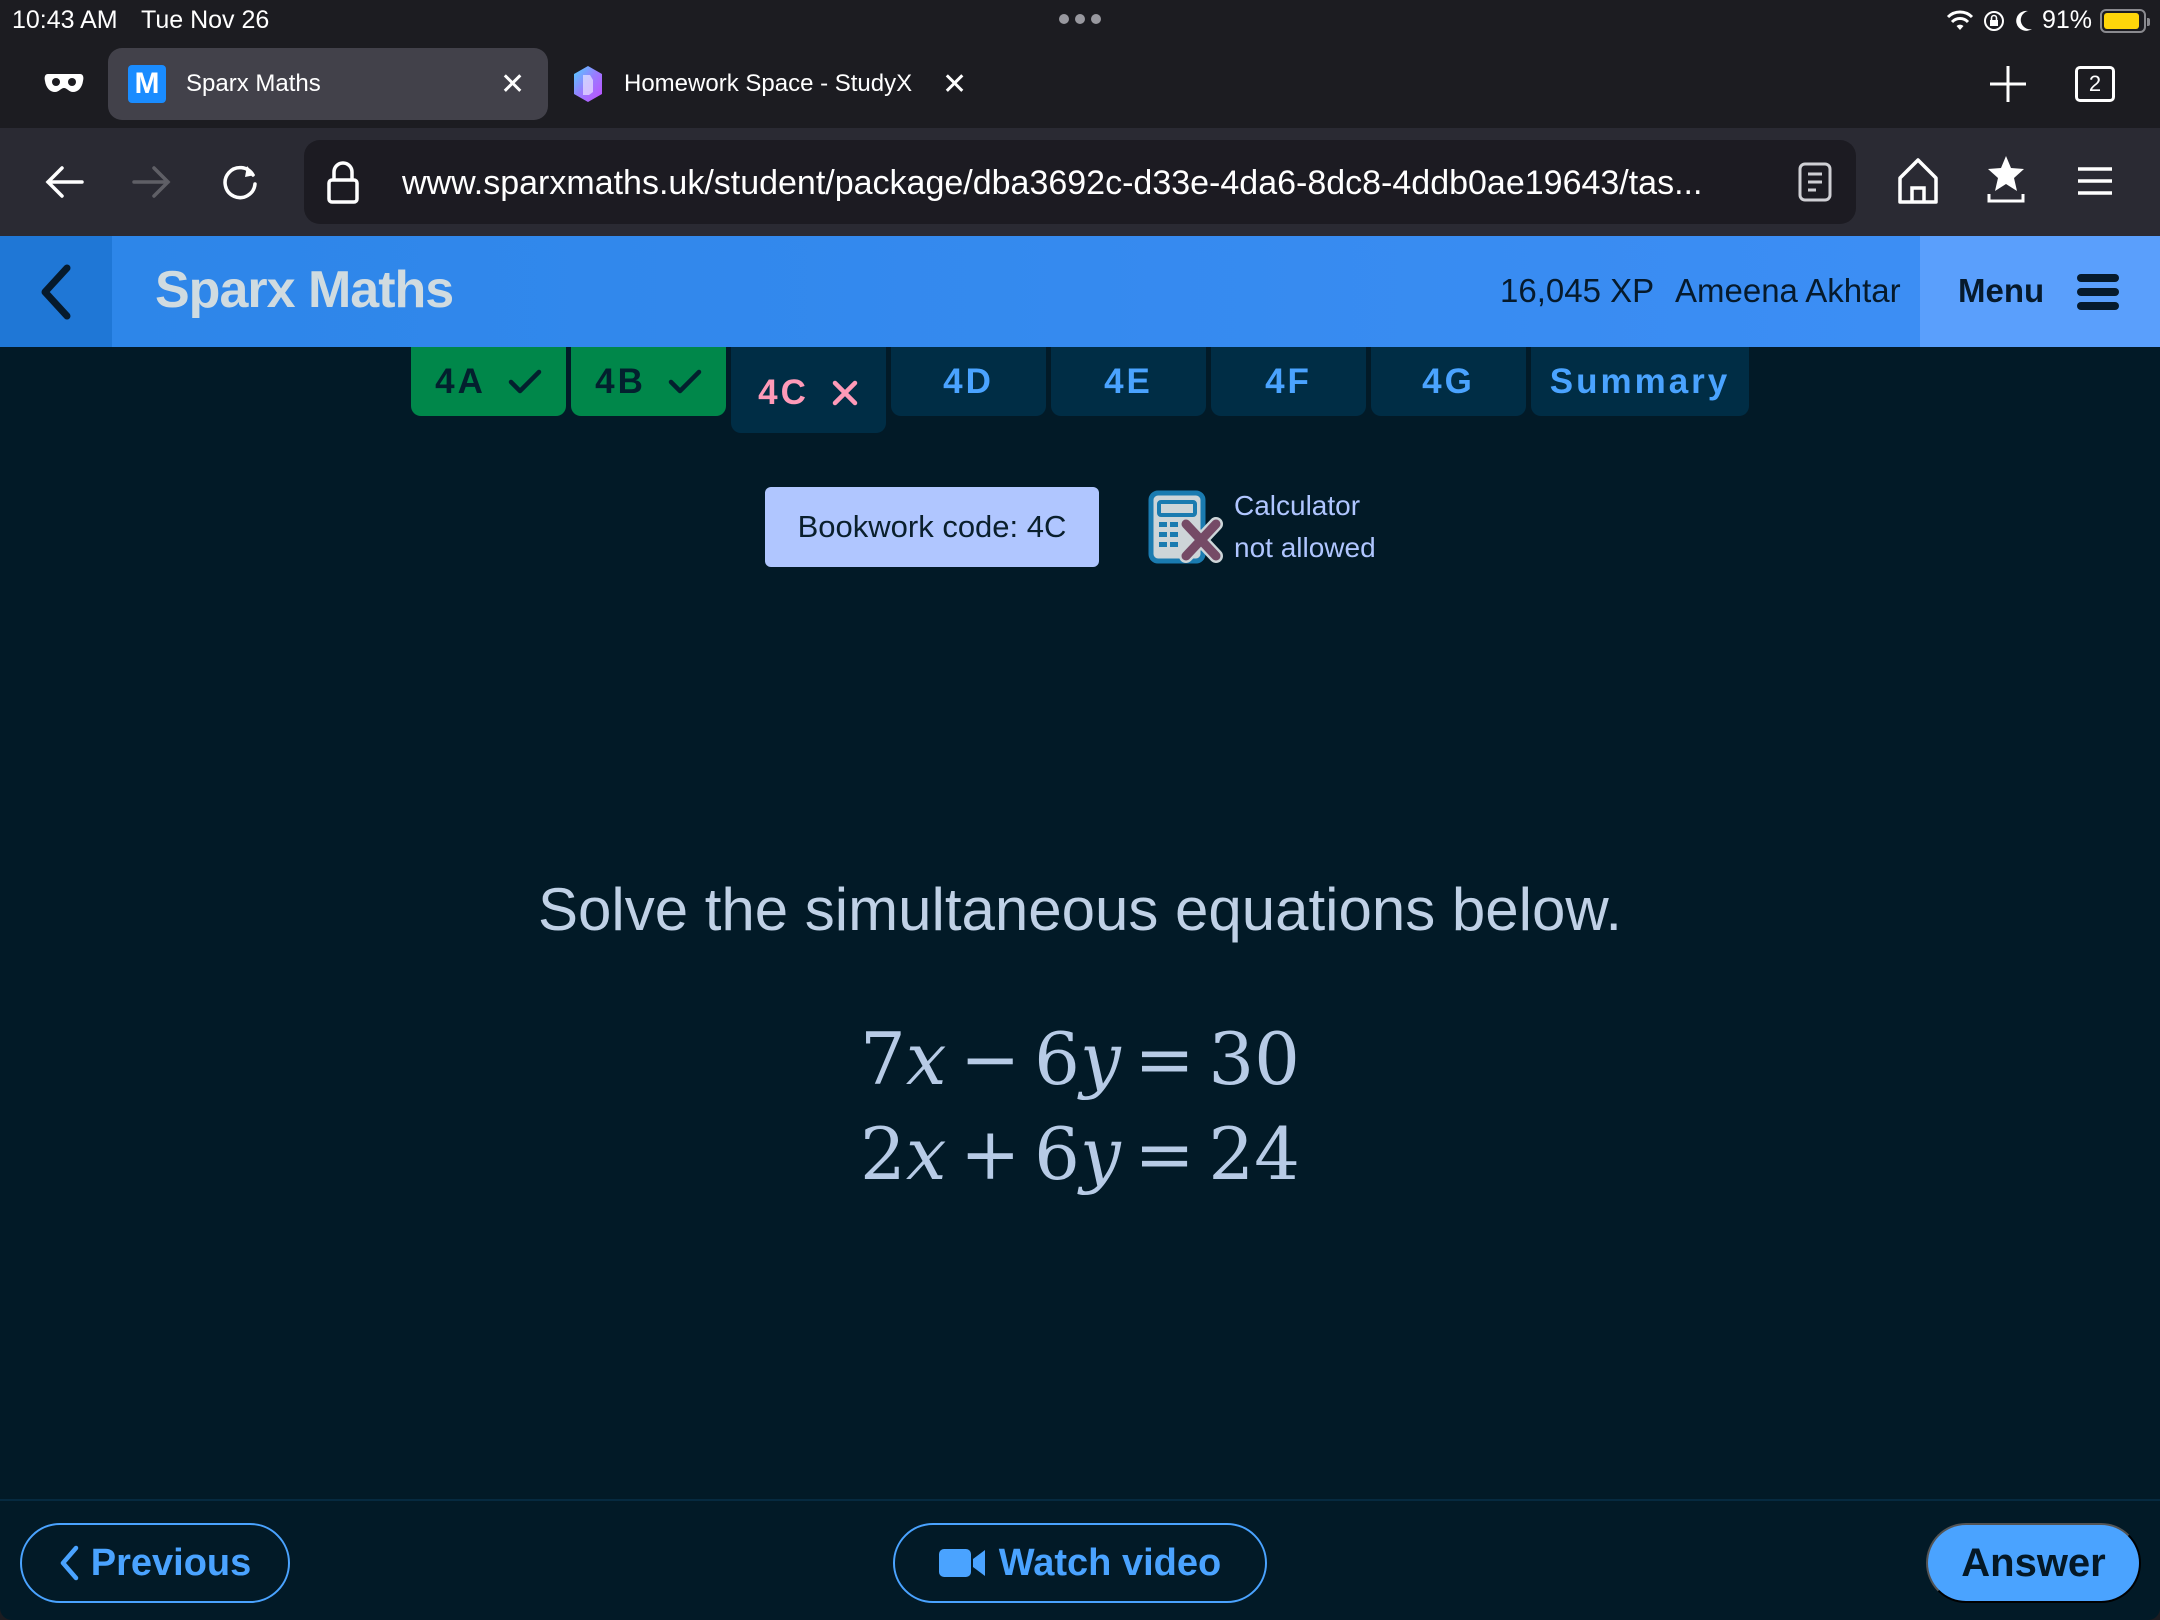  I want to click on section-tab-label: 4F, so click(1288, 381).